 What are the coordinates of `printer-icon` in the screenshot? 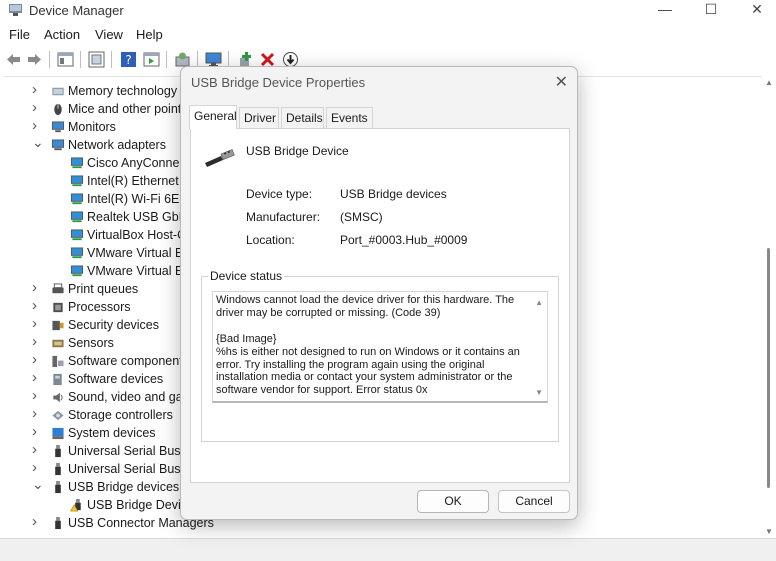 It's located at (58, 288).